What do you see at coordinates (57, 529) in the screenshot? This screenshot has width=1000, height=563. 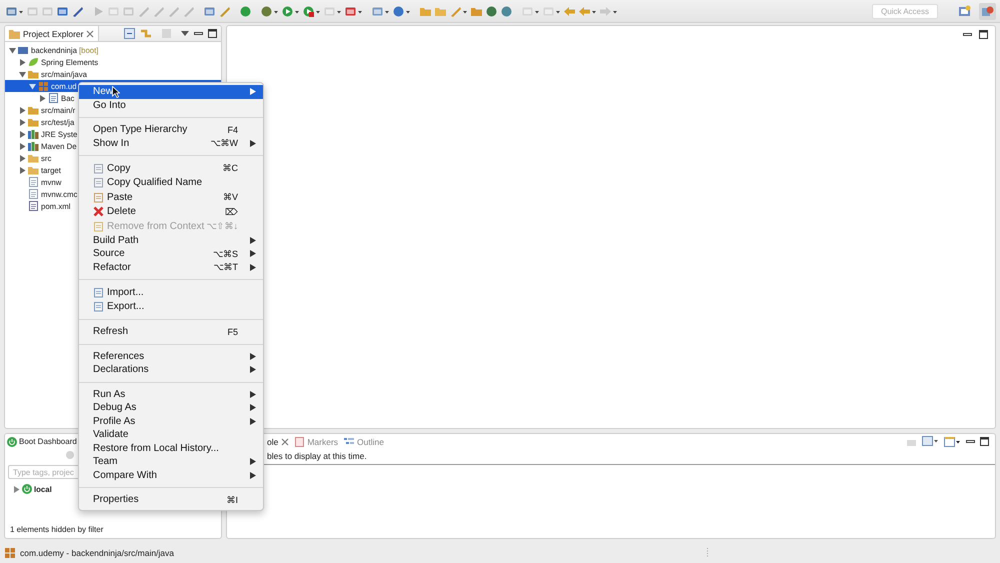 I see `filter-note: 1 elements hidden by filter` at bounding box center [57, 529].